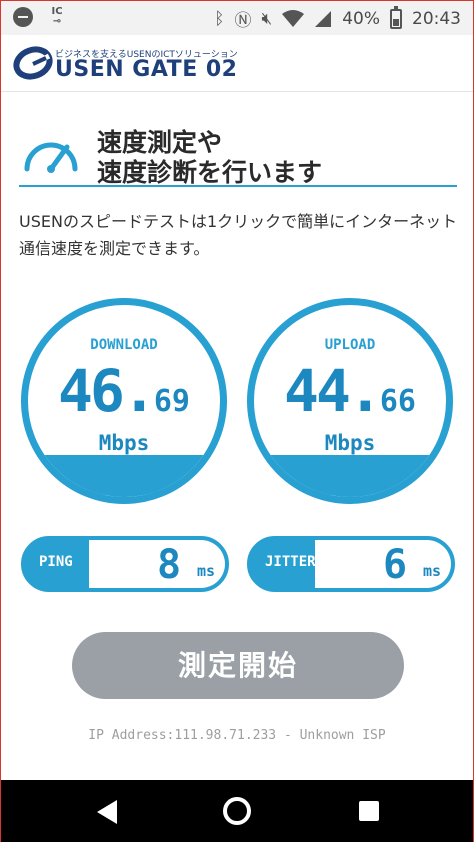 Image resolution: width=474 pixels, height=842 pixels. Describe the element at coordinates (124, 443) in the screenshot. I see `download-unit: Mbps` at that location.